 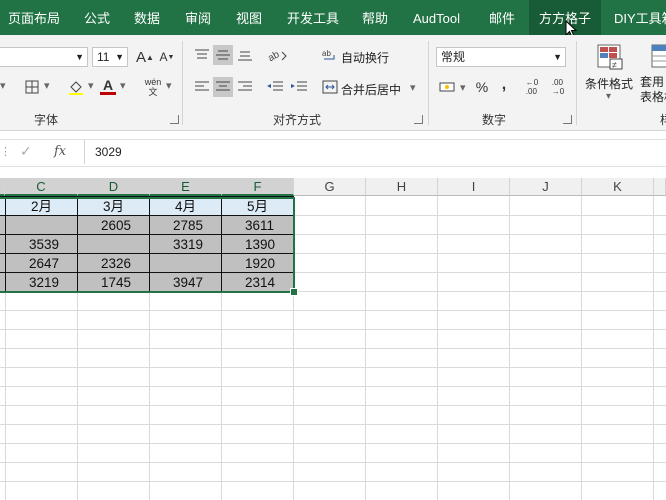 What do you see at coordinates (198, 17) in the screenshot?
I see `tab-review: 审阅` at bounding box center [198, 17].